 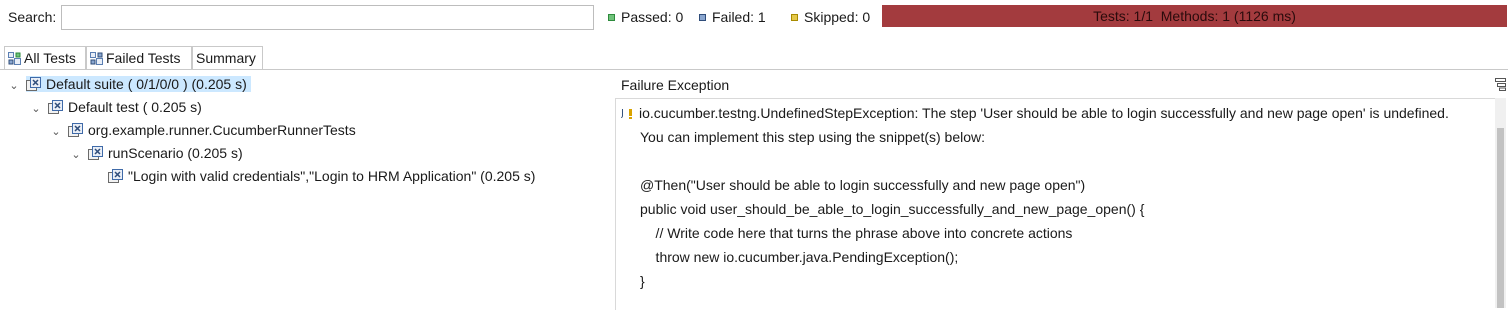 What do you see at coordinates (143, 58) in the screenshot?
I see `tab-label: Failed Tests` at bounding box center [143, 58].